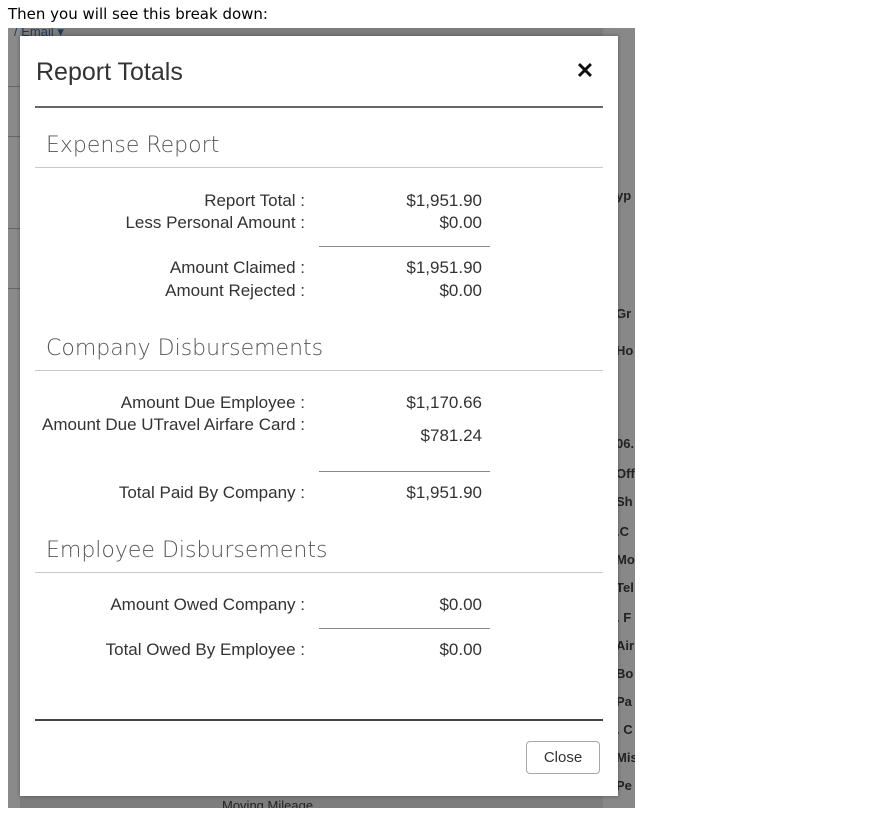 This screenshot has height=818, width=879. What do you see at coordinates (625, 587) in the screenshot?
I see `background-fragment: Tel` at bounding box center [625, 587].